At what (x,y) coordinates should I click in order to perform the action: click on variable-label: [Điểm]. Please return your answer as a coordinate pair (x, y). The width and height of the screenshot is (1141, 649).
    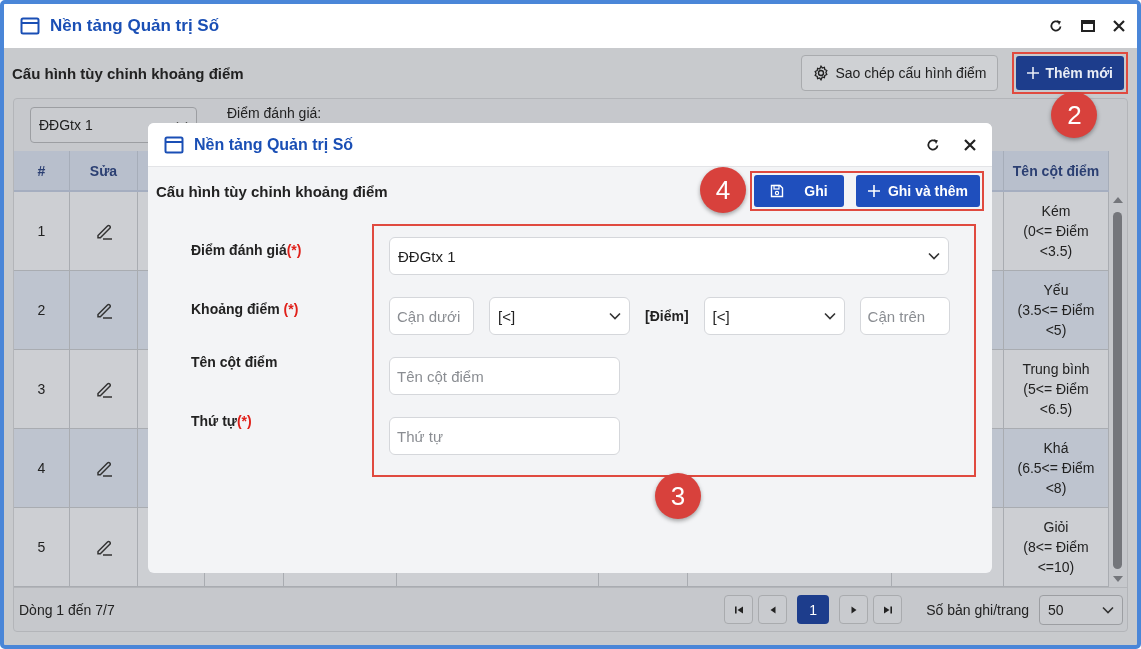
    Looking at the image, I should click on (667, 316).